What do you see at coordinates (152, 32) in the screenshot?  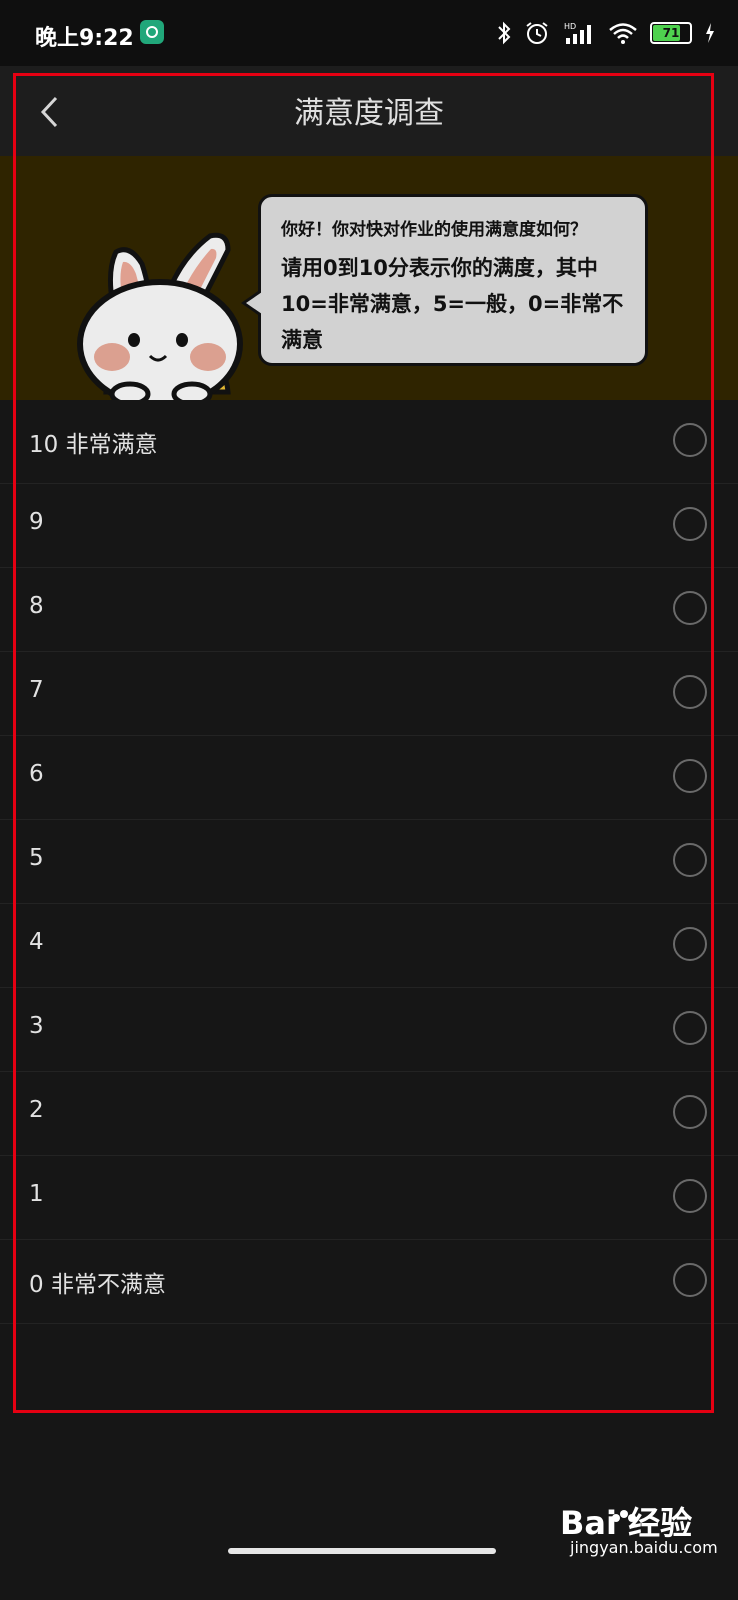 I see `app-notification-icon` at bounding box center [152, 32].